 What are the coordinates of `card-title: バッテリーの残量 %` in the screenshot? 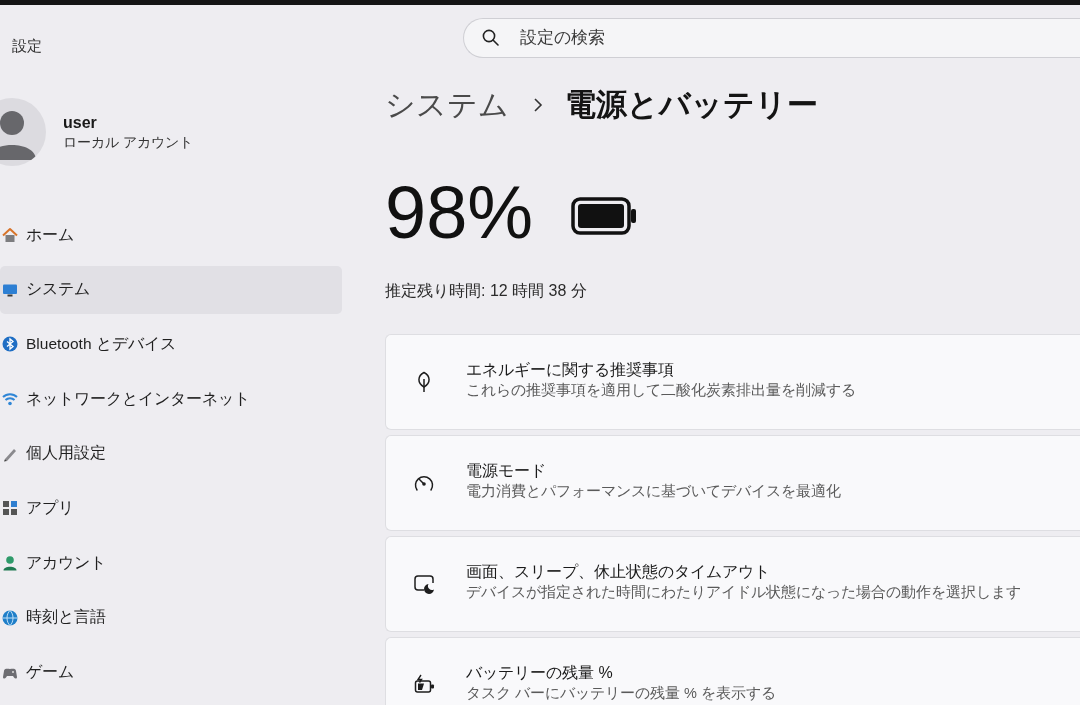 It's located at (540, 673).